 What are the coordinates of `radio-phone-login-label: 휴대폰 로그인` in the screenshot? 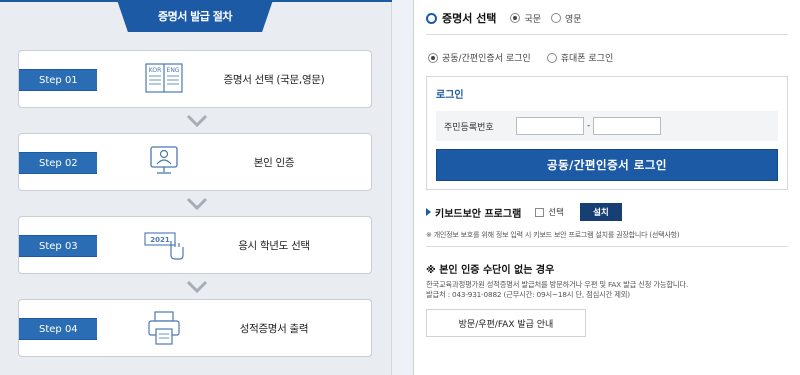 It's located at (587, 57).